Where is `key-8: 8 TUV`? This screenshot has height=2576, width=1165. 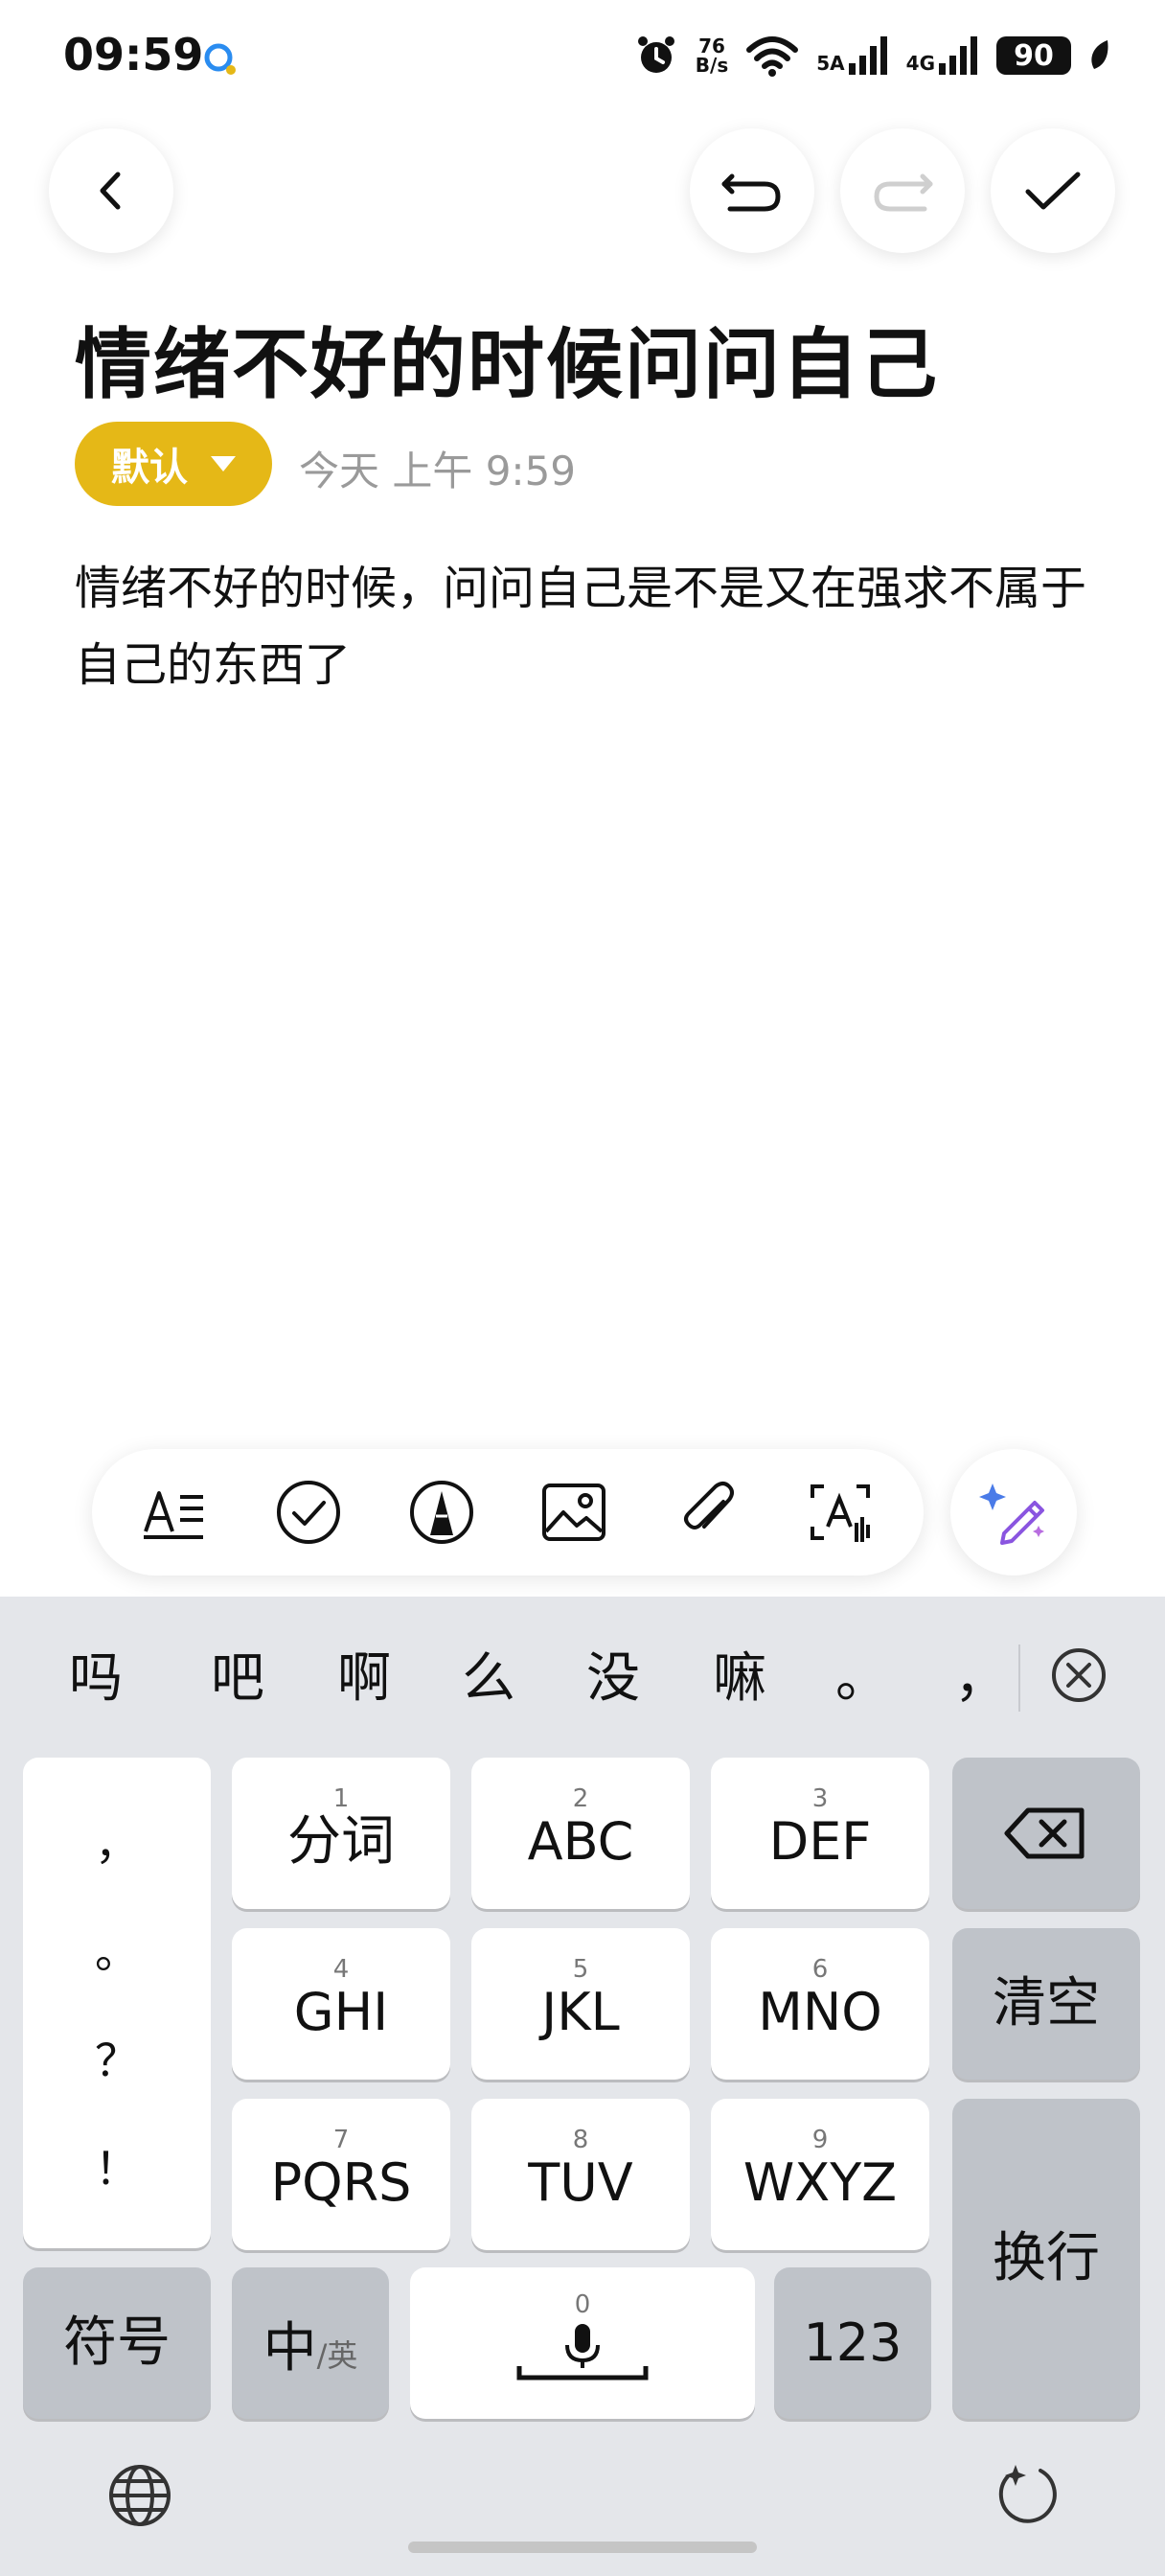 key-8: 8 TUV is located at coordinates (581, 2174).